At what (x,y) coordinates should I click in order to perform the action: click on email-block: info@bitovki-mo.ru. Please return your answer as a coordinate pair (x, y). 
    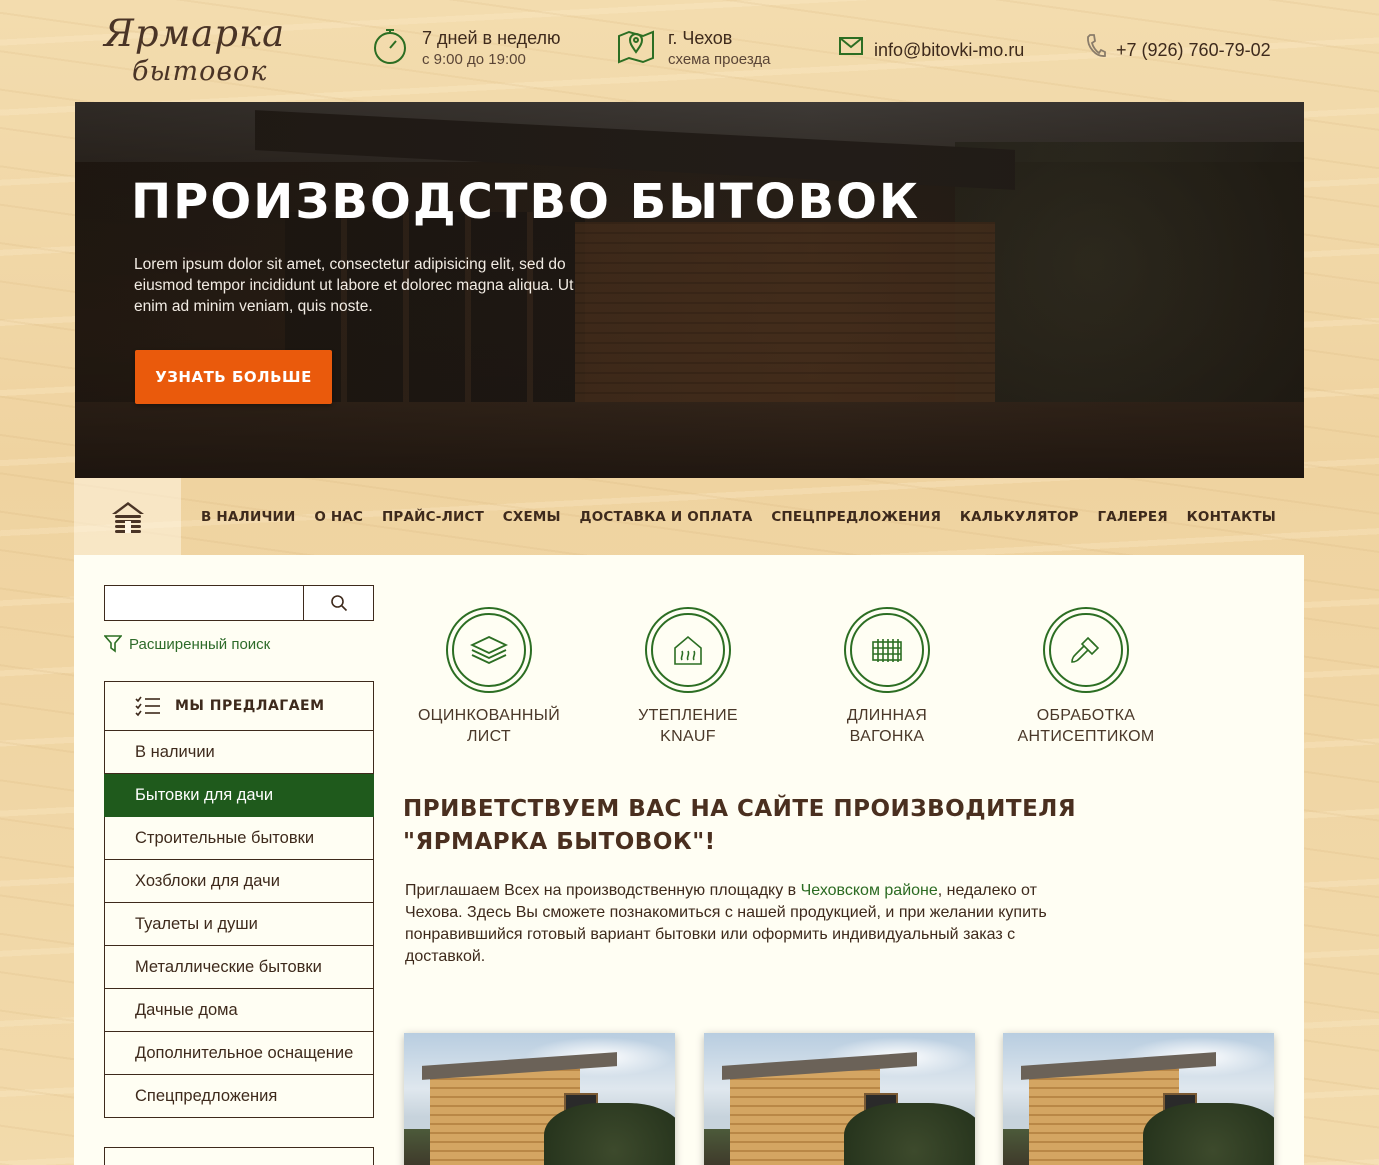
    Looking at the image, I should click on (931, 46).